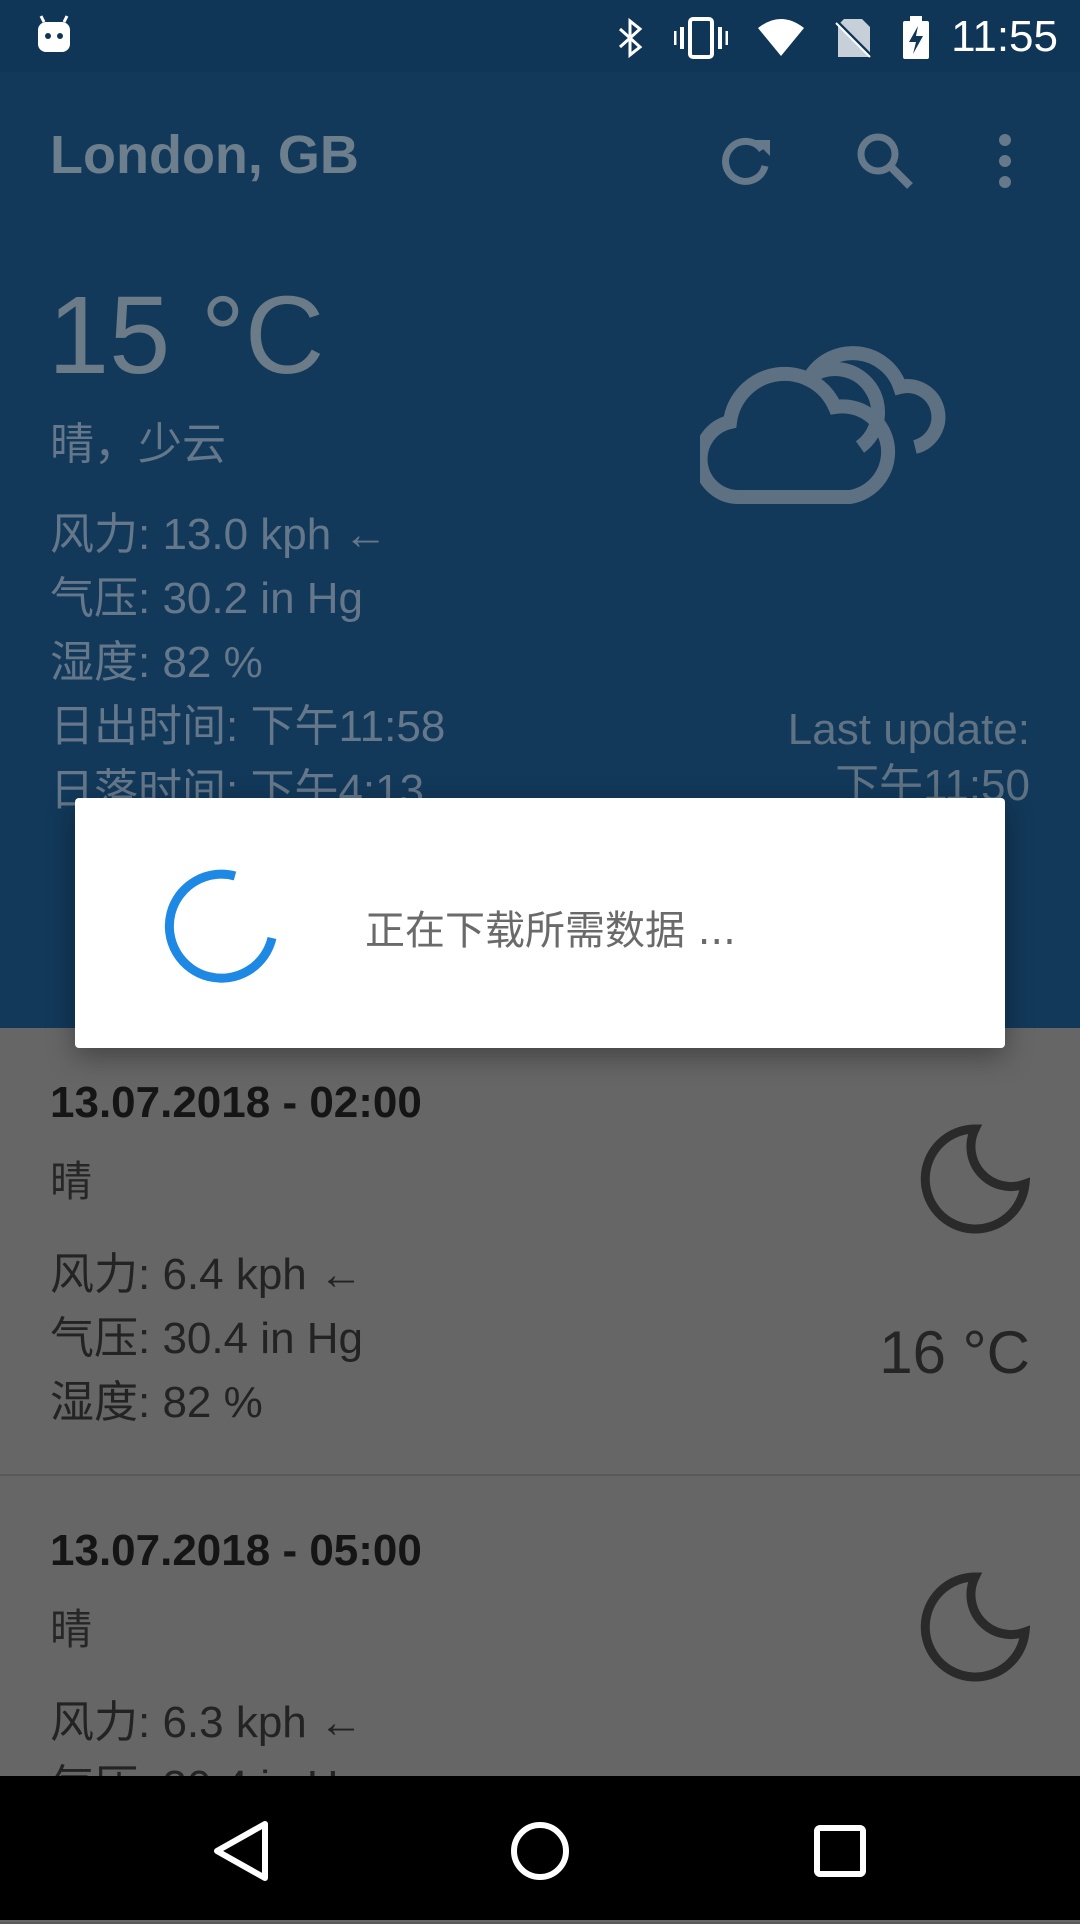  What do you see at coordinates (885, 166) in the screenshot?
I see `search-icon` at bounding box center [885, 166].